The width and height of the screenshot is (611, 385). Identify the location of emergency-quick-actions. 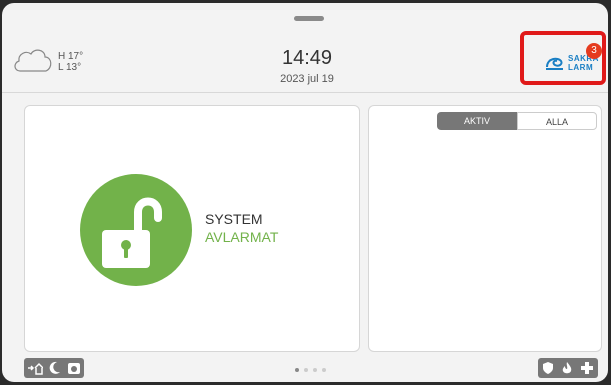
(568, 368).